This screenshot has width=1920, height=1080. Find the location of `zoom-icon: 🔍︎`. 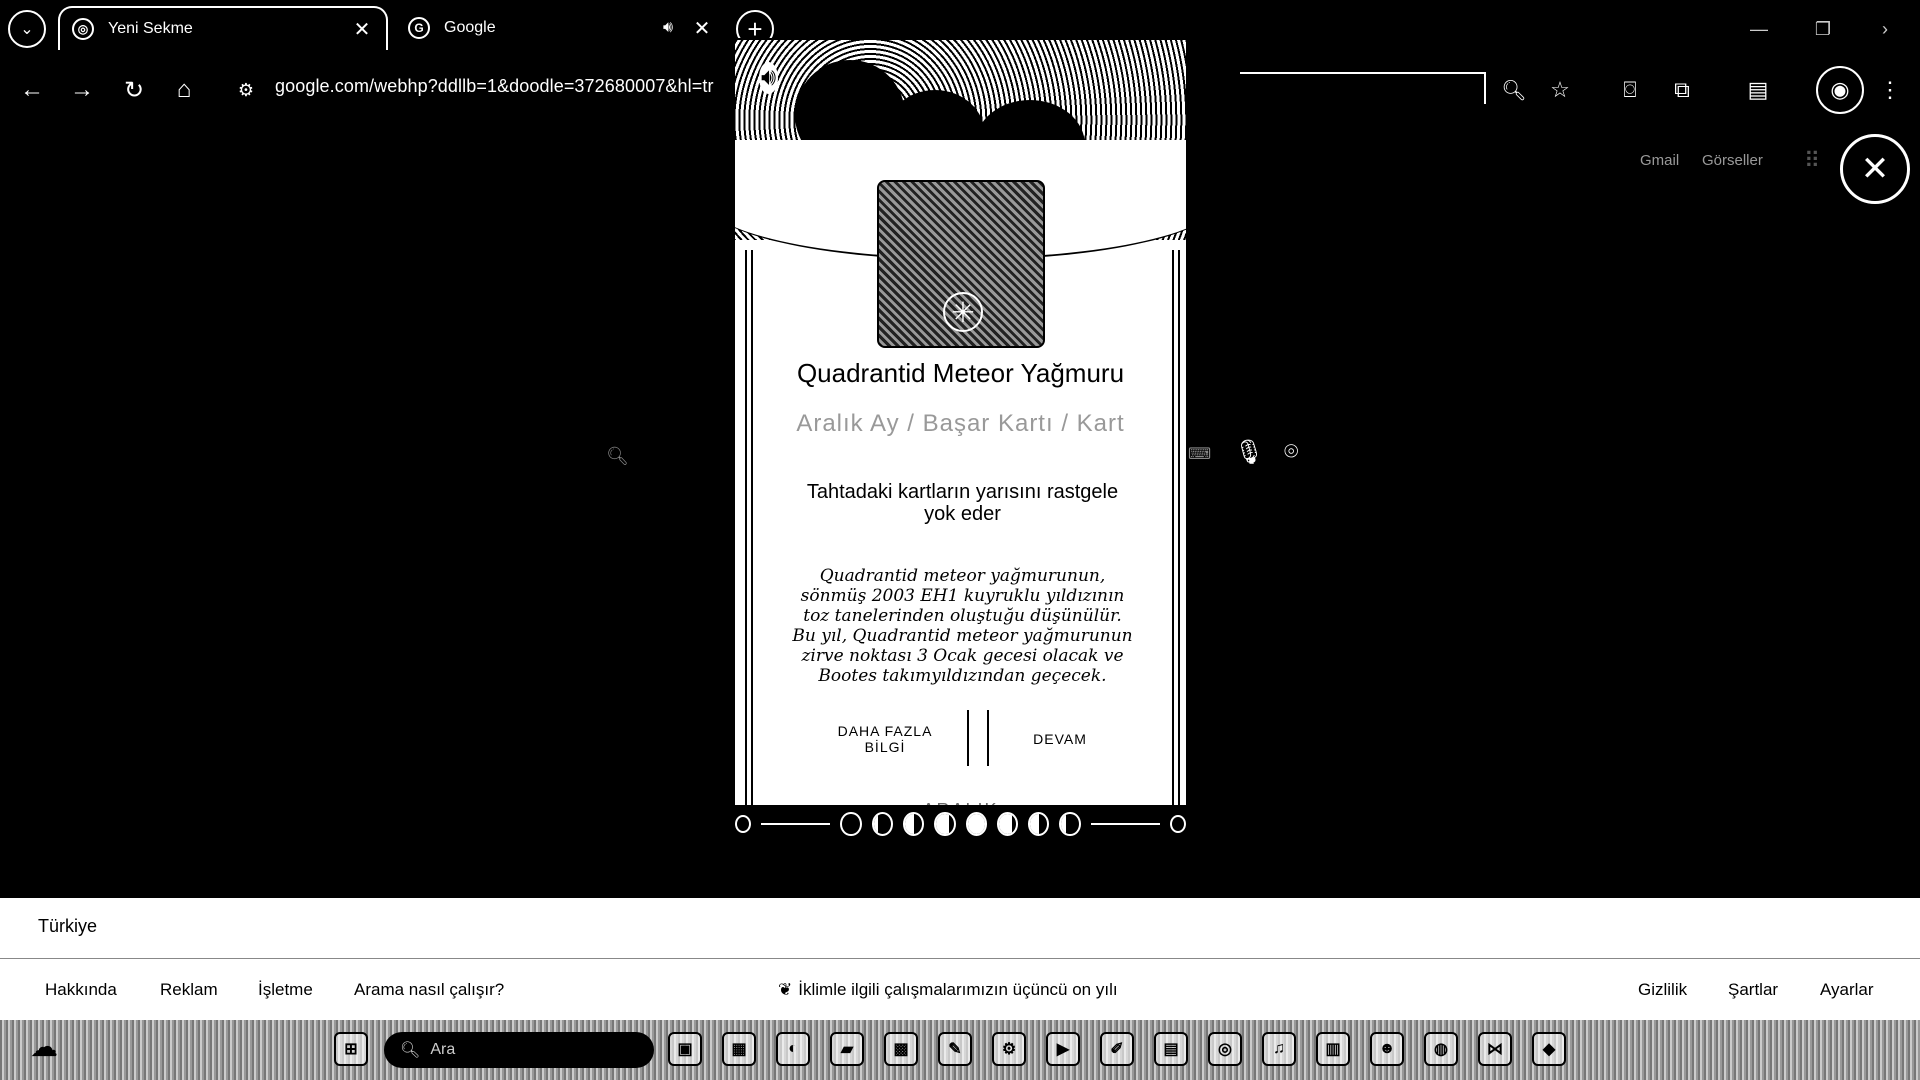

zoom-icon: 🔍︎ is located at coordinates (1514, 90).